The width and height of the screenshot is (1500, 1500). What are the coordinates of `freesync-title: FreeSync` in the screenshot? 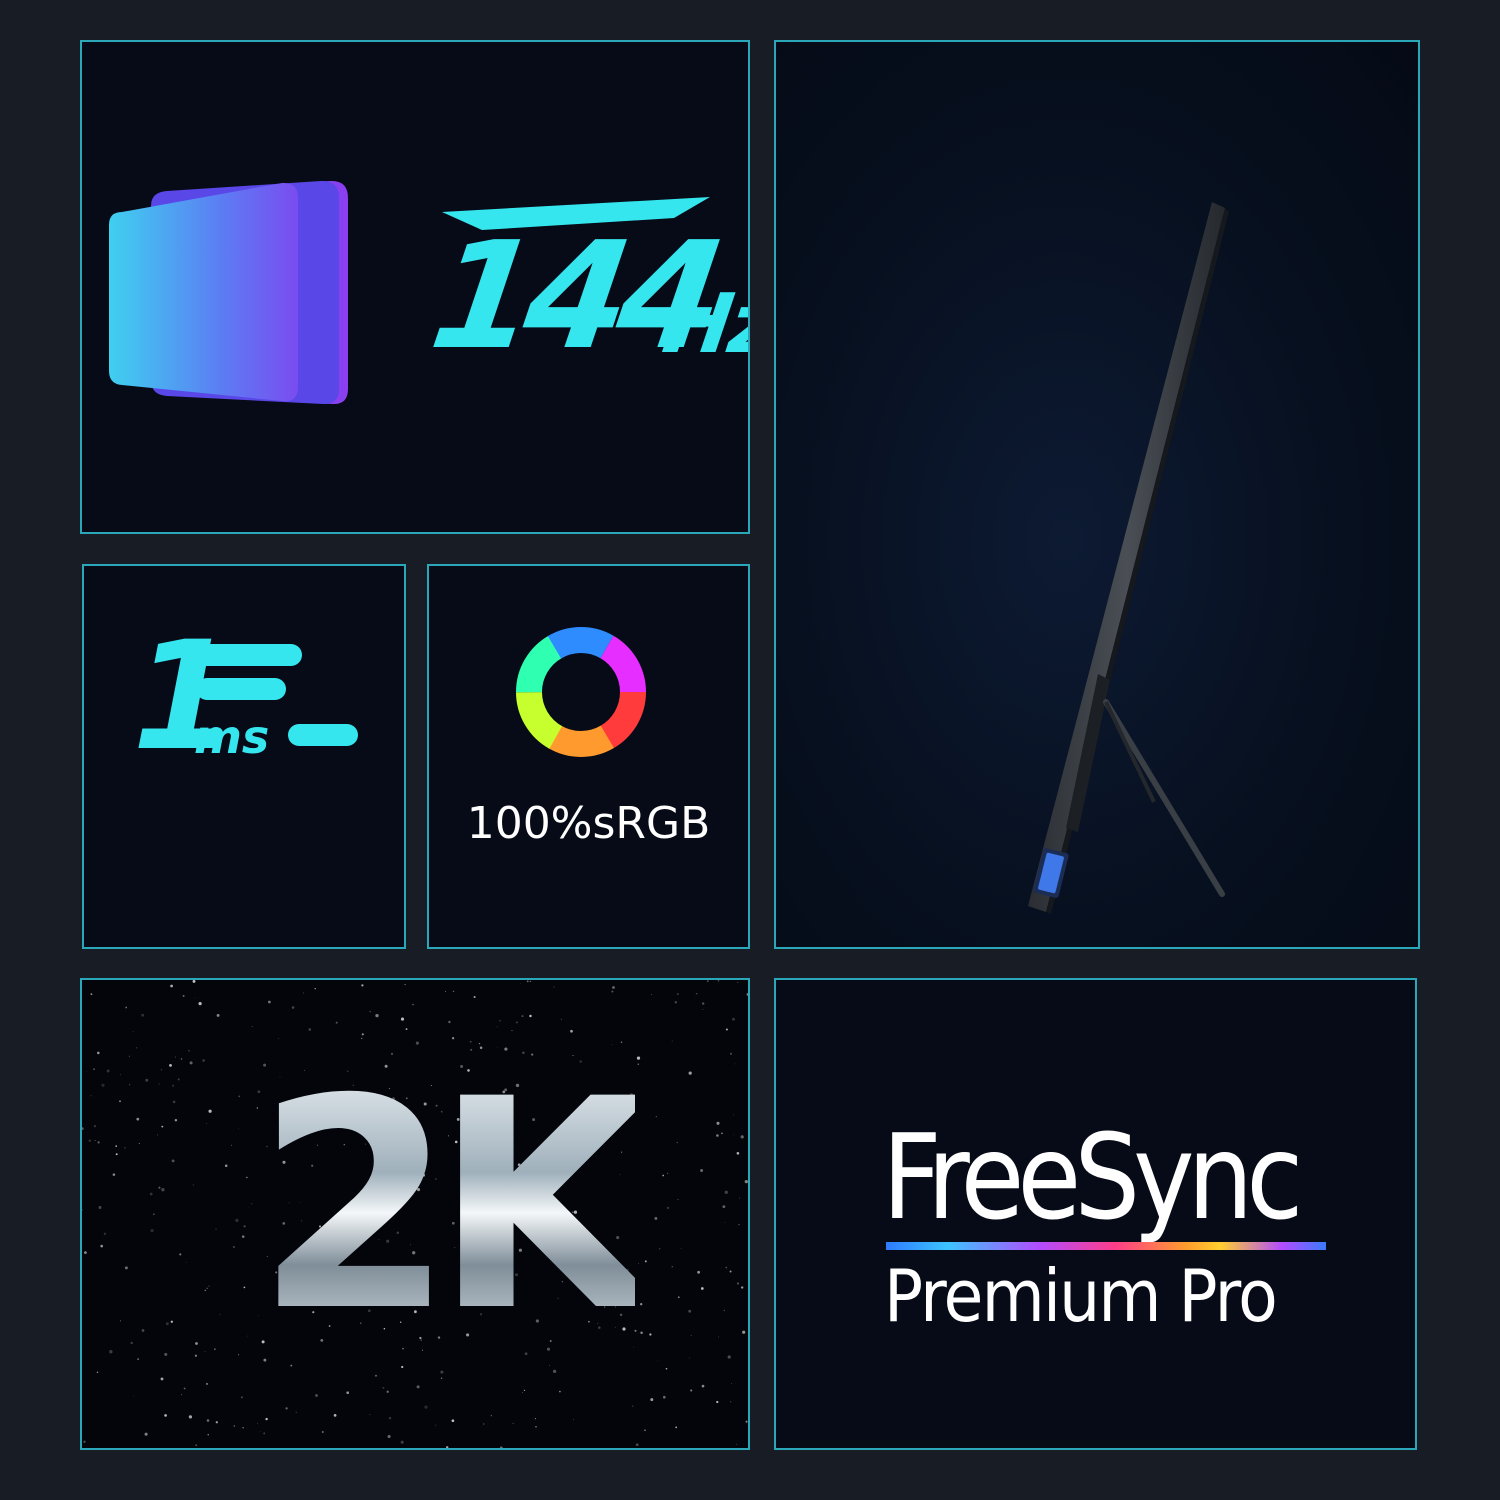 It's located at (1092, 1177).